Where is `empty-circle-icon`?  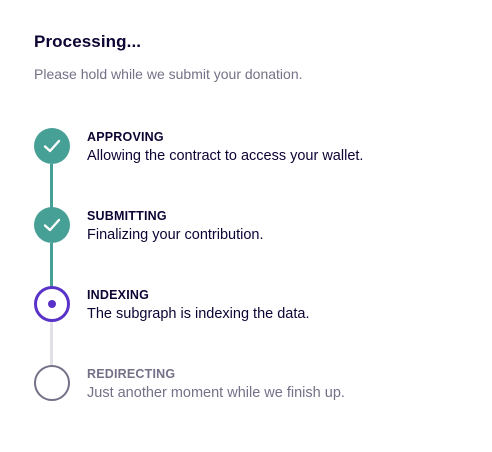
empty-circle-icon is located at coordinates (52, 383).